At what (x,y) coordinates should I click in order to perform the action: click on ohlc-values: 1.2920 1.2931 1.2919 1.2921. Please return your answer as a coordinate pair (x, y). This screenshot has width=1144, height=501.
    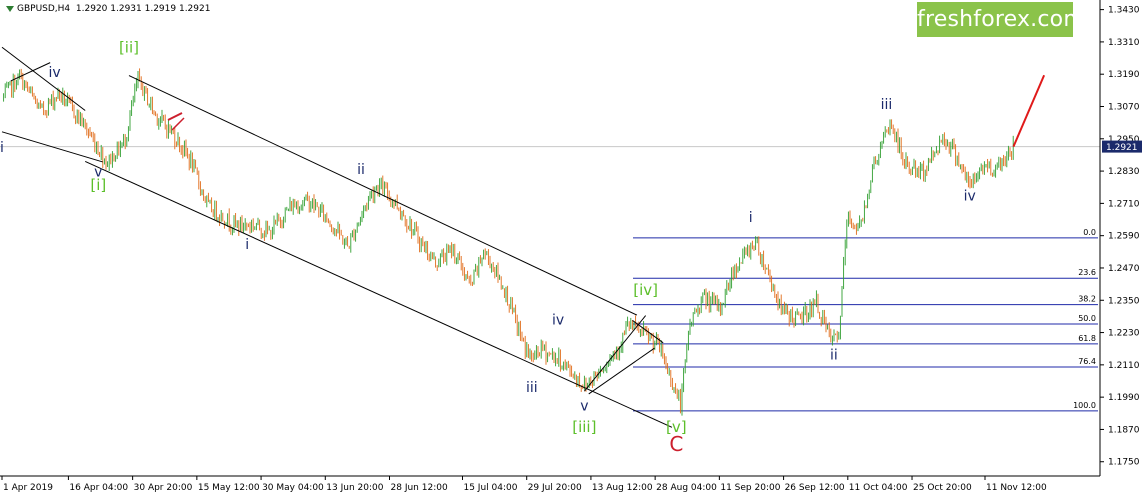
    Looking at the image, I should click on (143, 9).